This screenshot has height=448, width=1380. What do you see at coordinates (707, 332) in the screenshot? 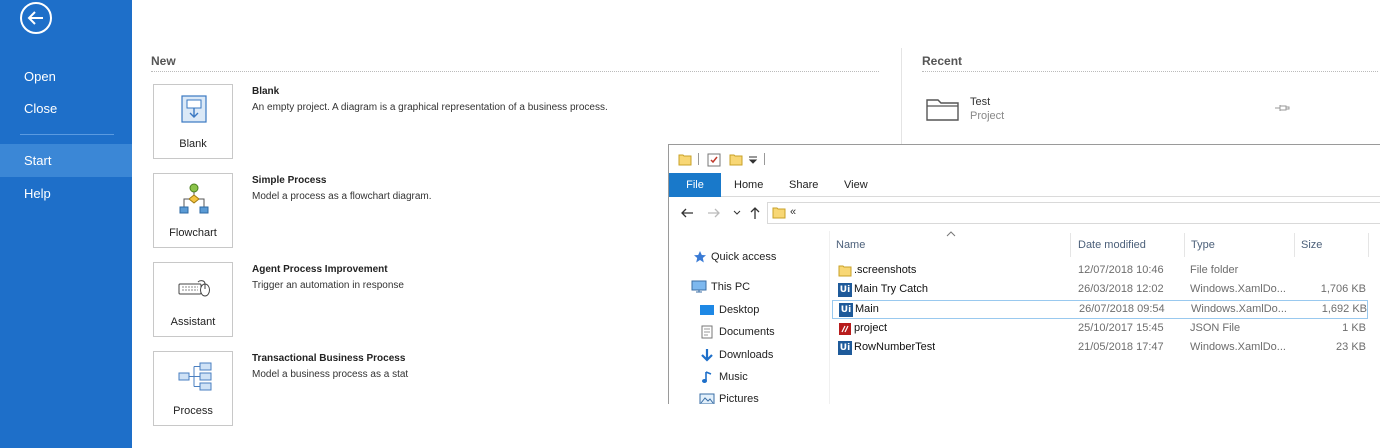
I see `documents-icon` at bounding box center [707, 332].